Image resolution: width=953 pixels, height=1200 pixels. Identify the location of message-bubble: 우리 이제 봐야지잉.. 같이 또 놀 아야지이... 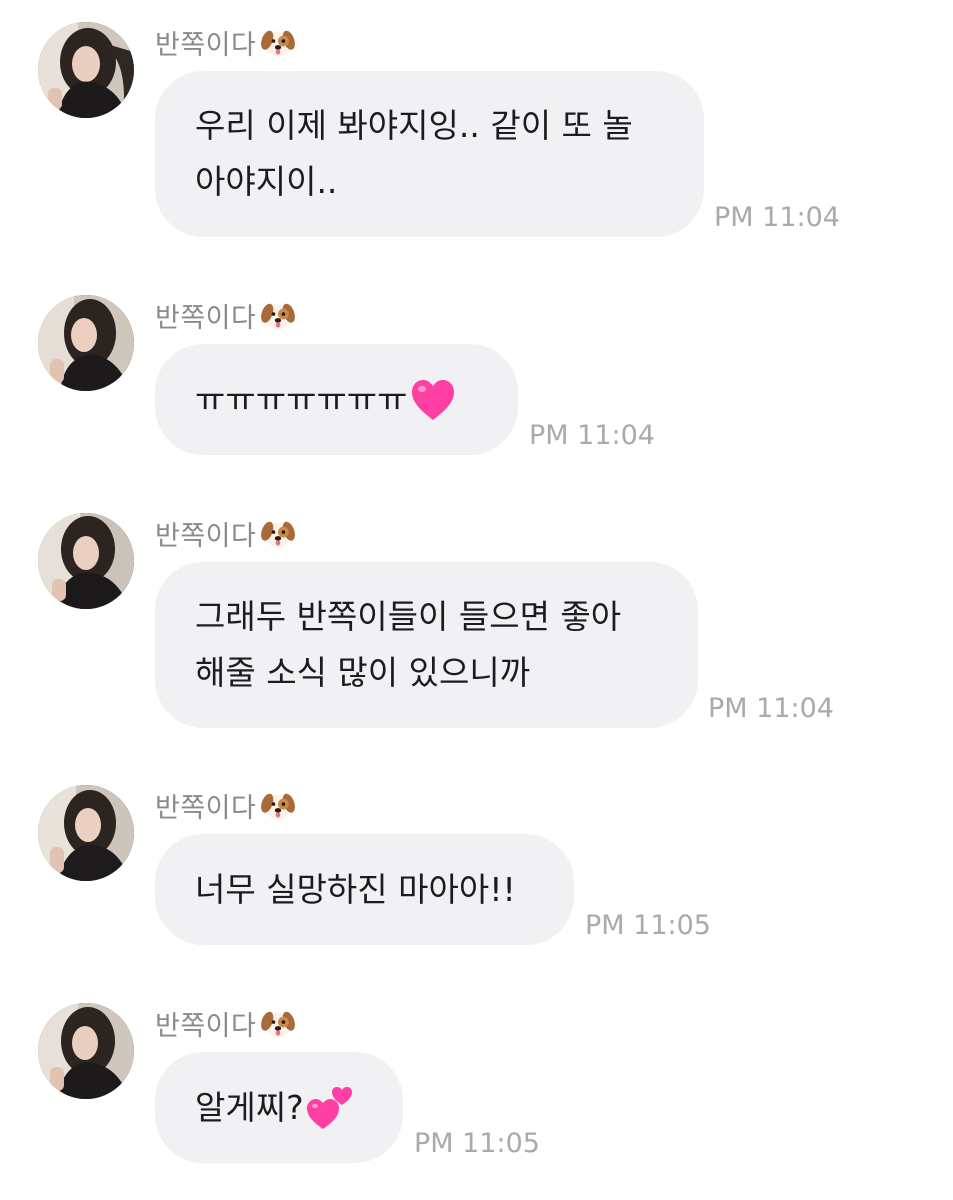
(429, 154).